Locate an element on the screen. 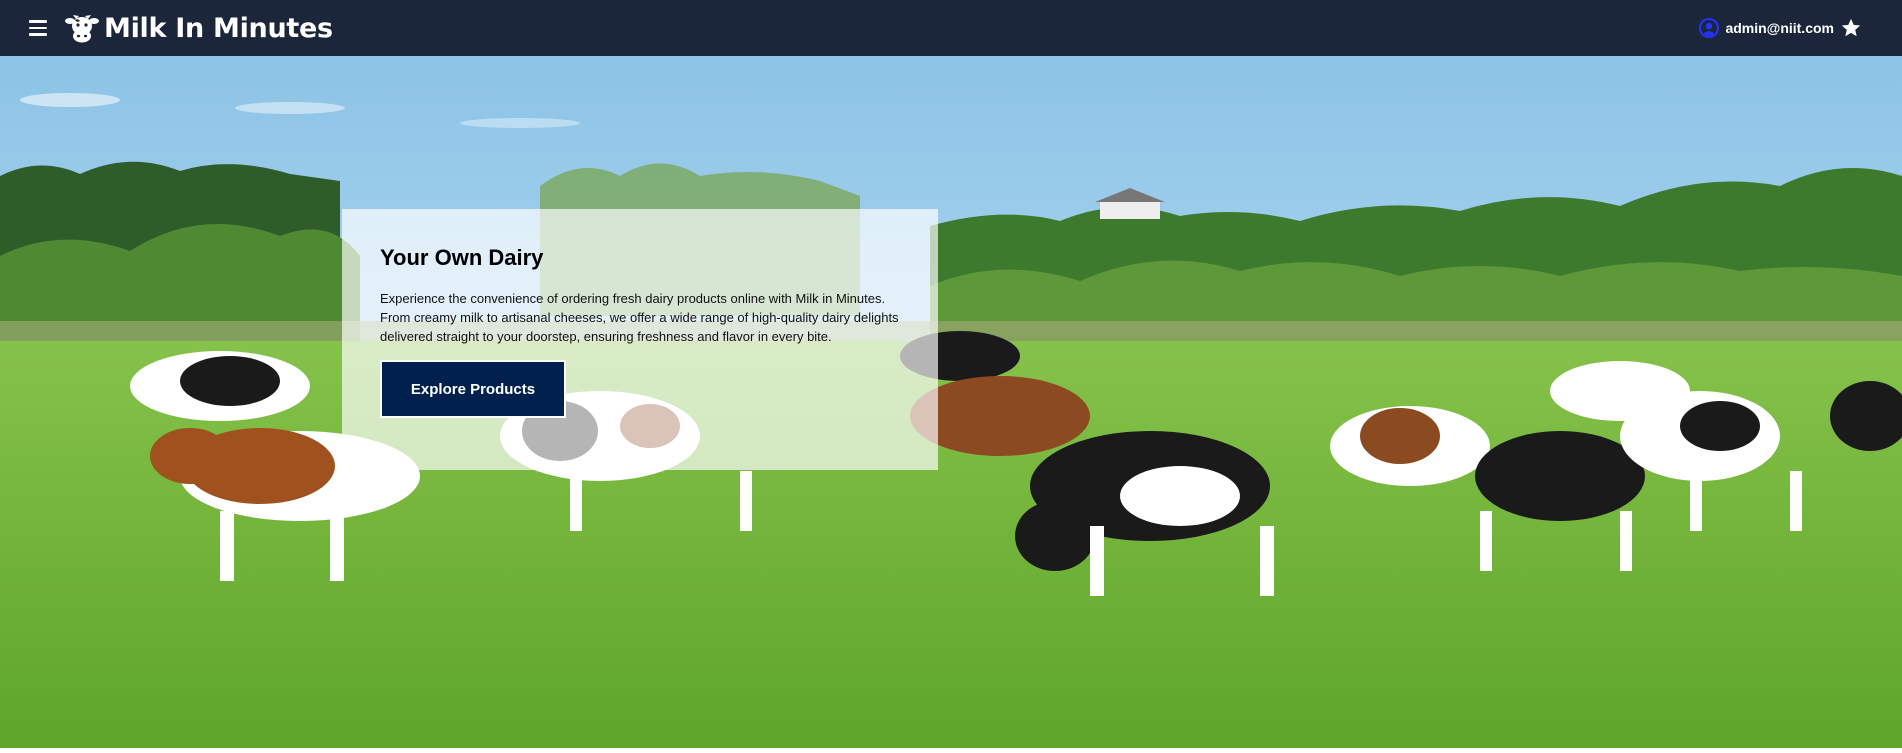  app-title: Milk In Minutes is located at coordinates (218, 28).